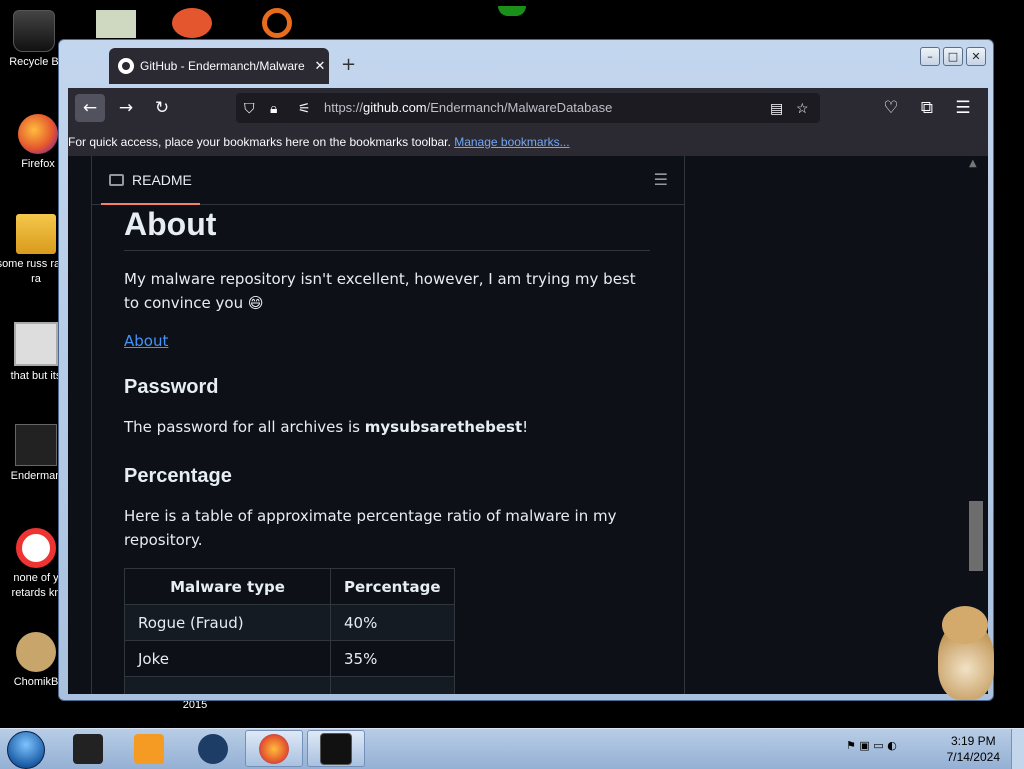 The image size is (1024, 769). Describe the element at coordinates (304, 108) in the screenshot. I see `permissions-icon: ⚟` at that location.